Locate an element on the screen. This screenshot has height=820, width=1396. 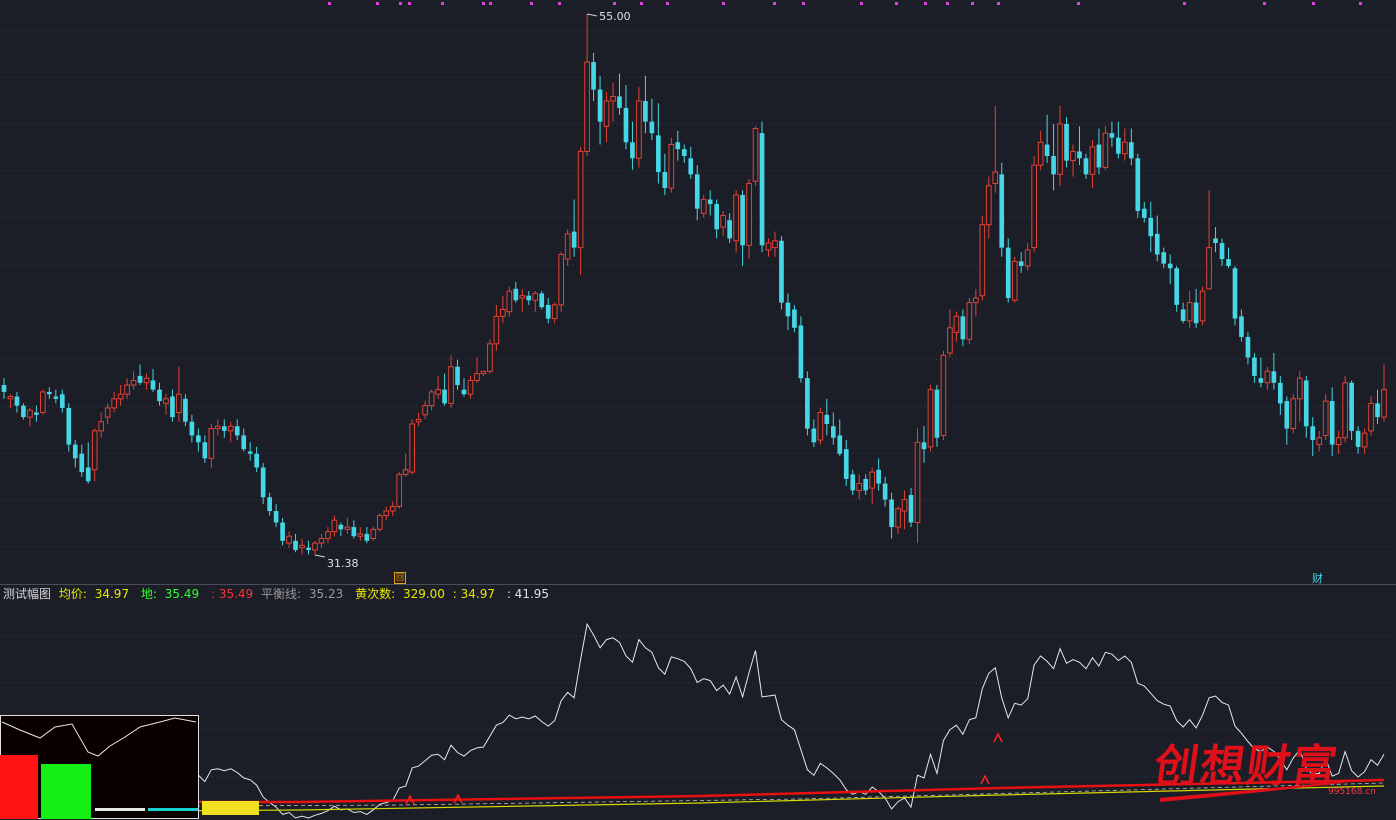
finance-event-label: 财 is located at coordinates (1317, 578).